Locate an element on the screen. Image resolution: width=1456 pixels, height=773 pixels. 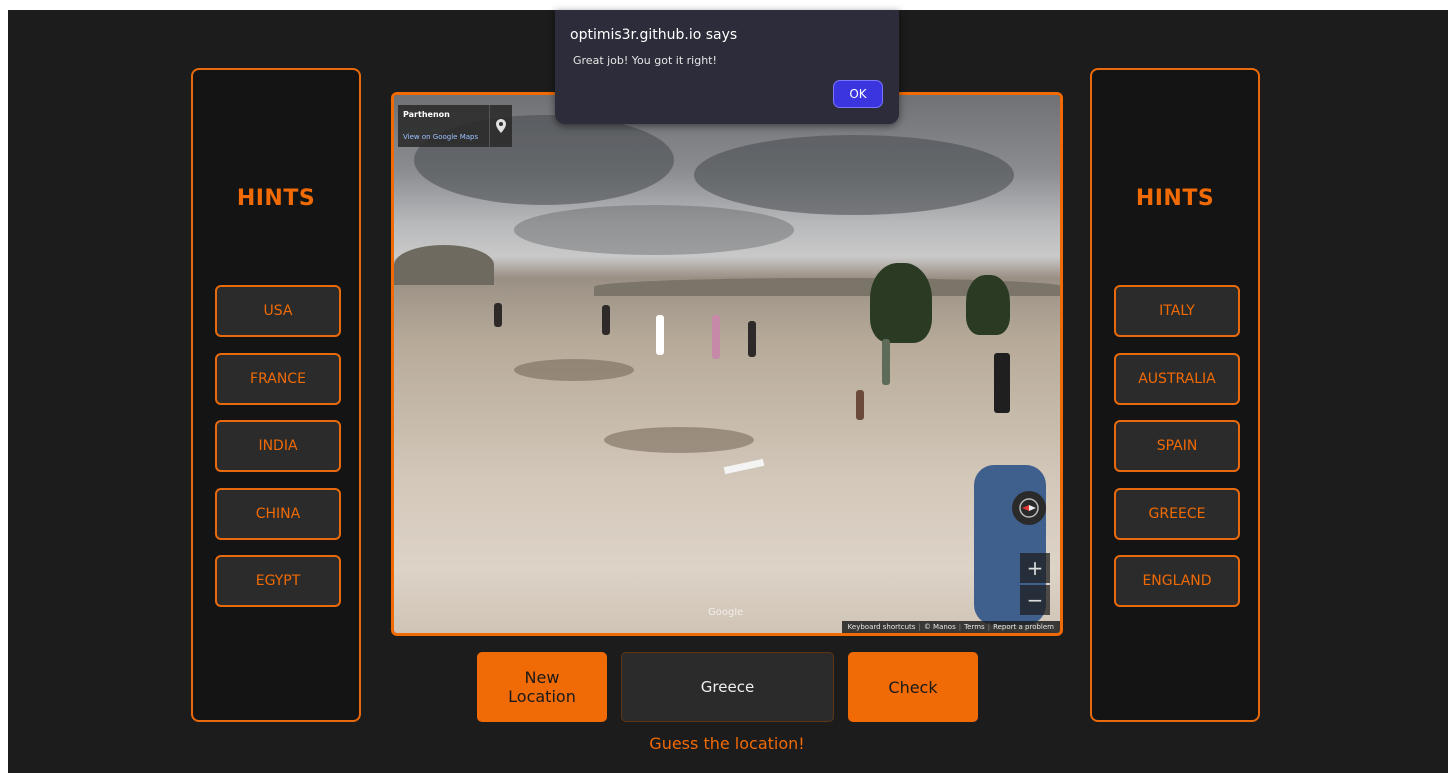
check-button: Check is located at coordinates (913, 687).